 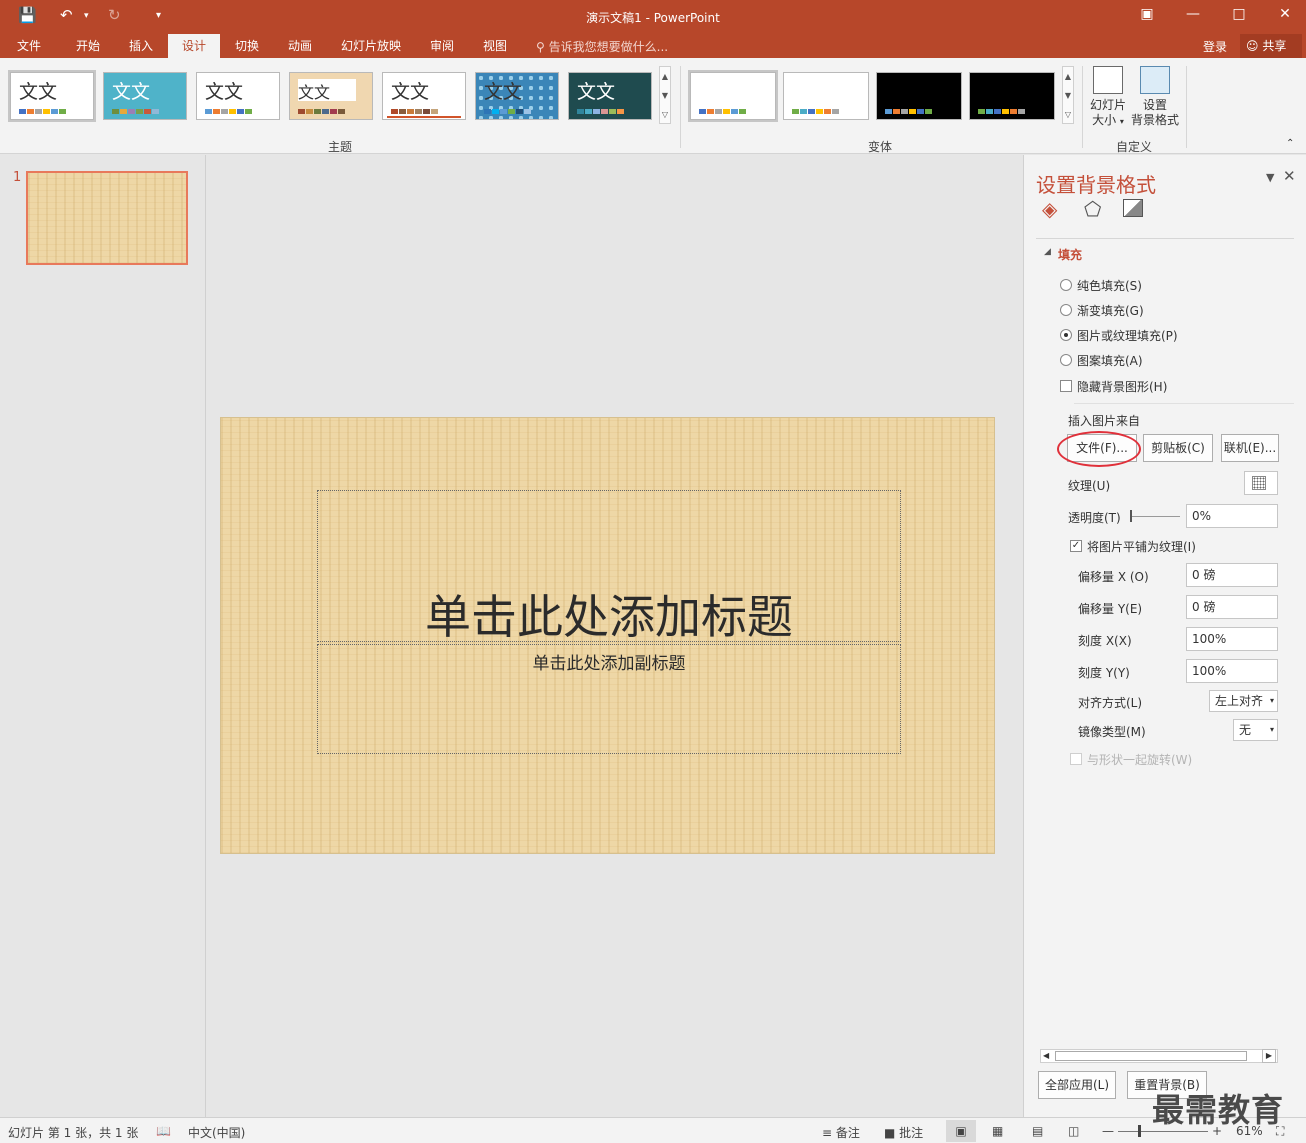 I want to click on hide-bg-graphics-label: 隐藏背景图形(H), so click(x=1122, y=386).